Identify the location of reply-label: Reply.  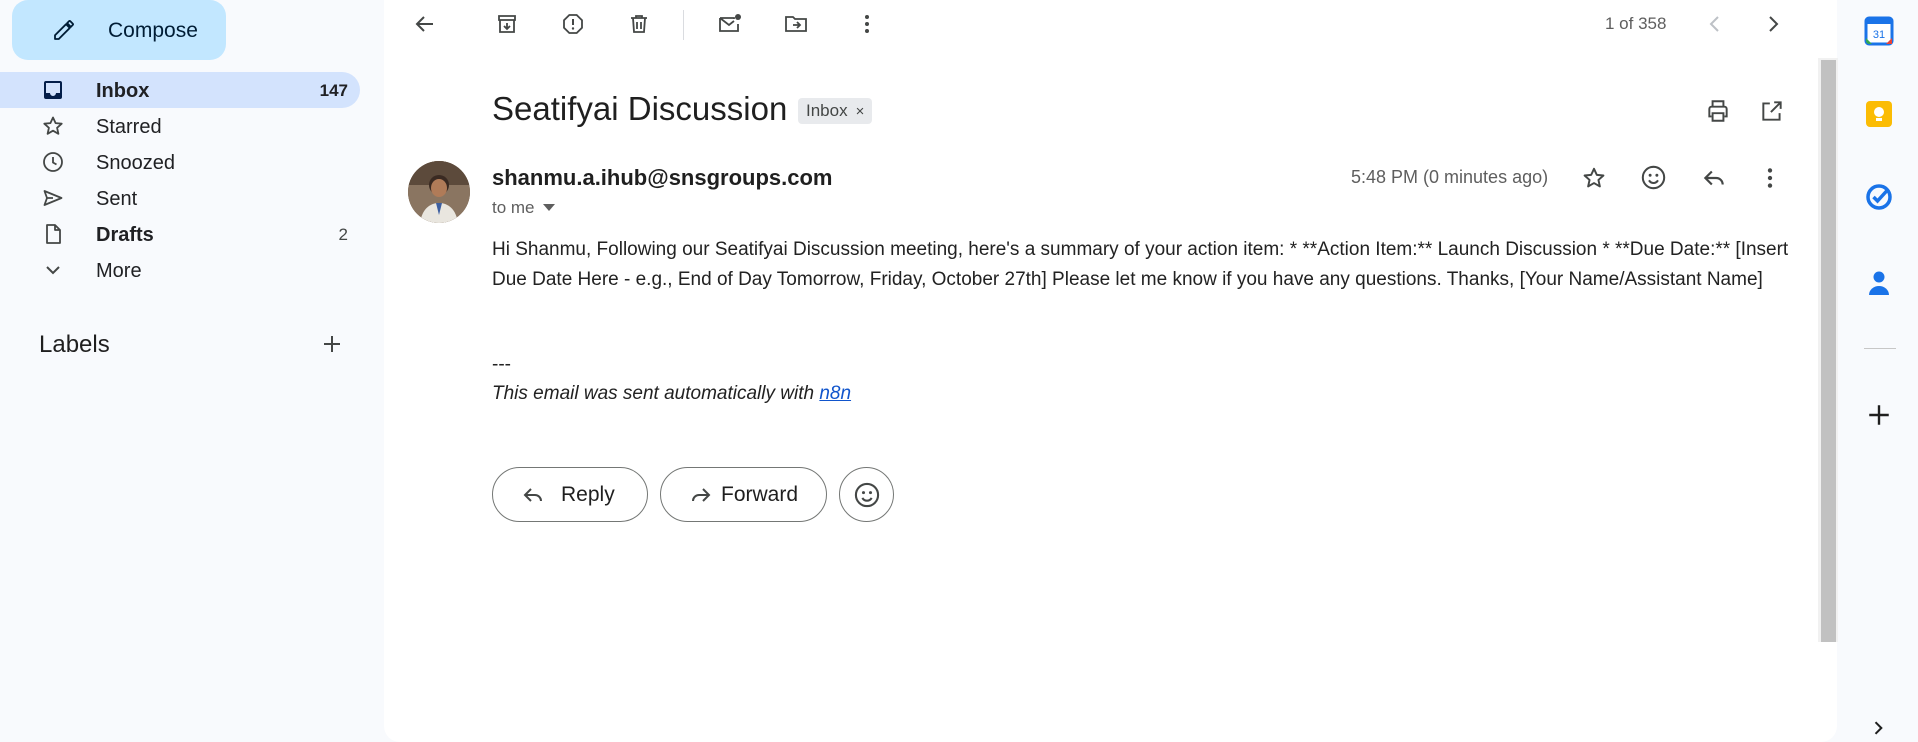
(588, 494).